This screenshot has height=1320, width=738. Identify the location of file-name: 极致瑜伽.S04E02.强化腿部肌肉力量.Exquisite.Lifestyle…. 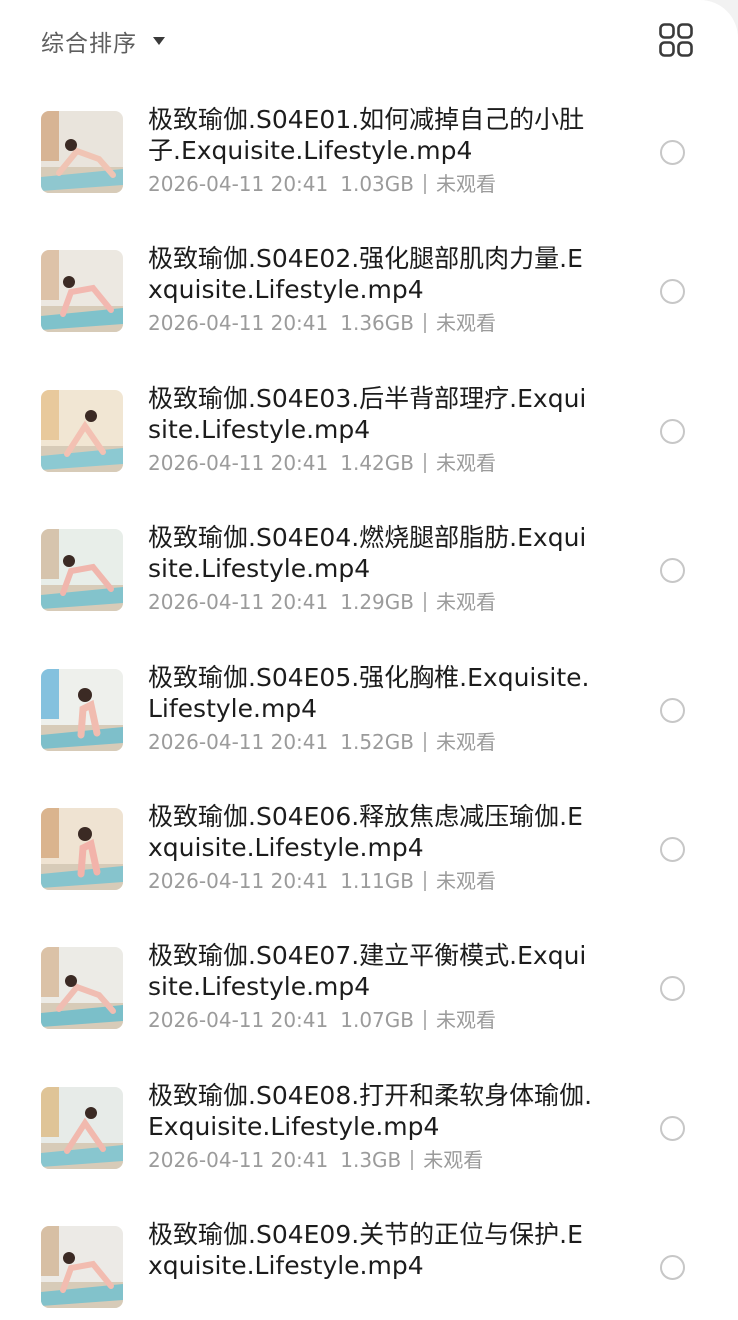
(365, 274).